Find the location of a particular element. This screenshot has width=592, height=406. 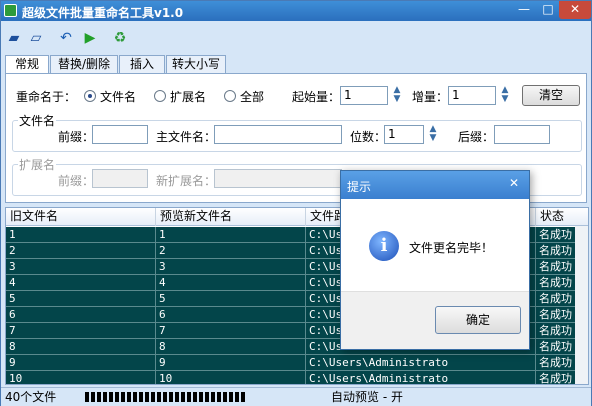

radio-all-label: 全部 is located at coordinates (252, 96).